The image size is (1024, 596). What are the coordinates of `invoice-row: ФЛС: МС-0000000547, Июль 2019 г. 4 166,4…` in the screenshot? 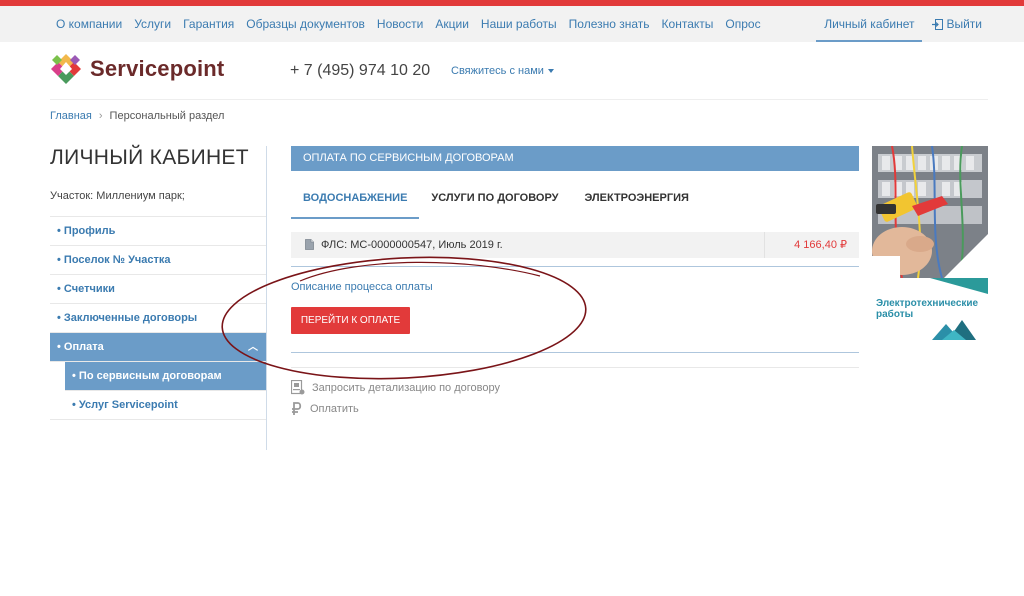 It's located at (575, 245).